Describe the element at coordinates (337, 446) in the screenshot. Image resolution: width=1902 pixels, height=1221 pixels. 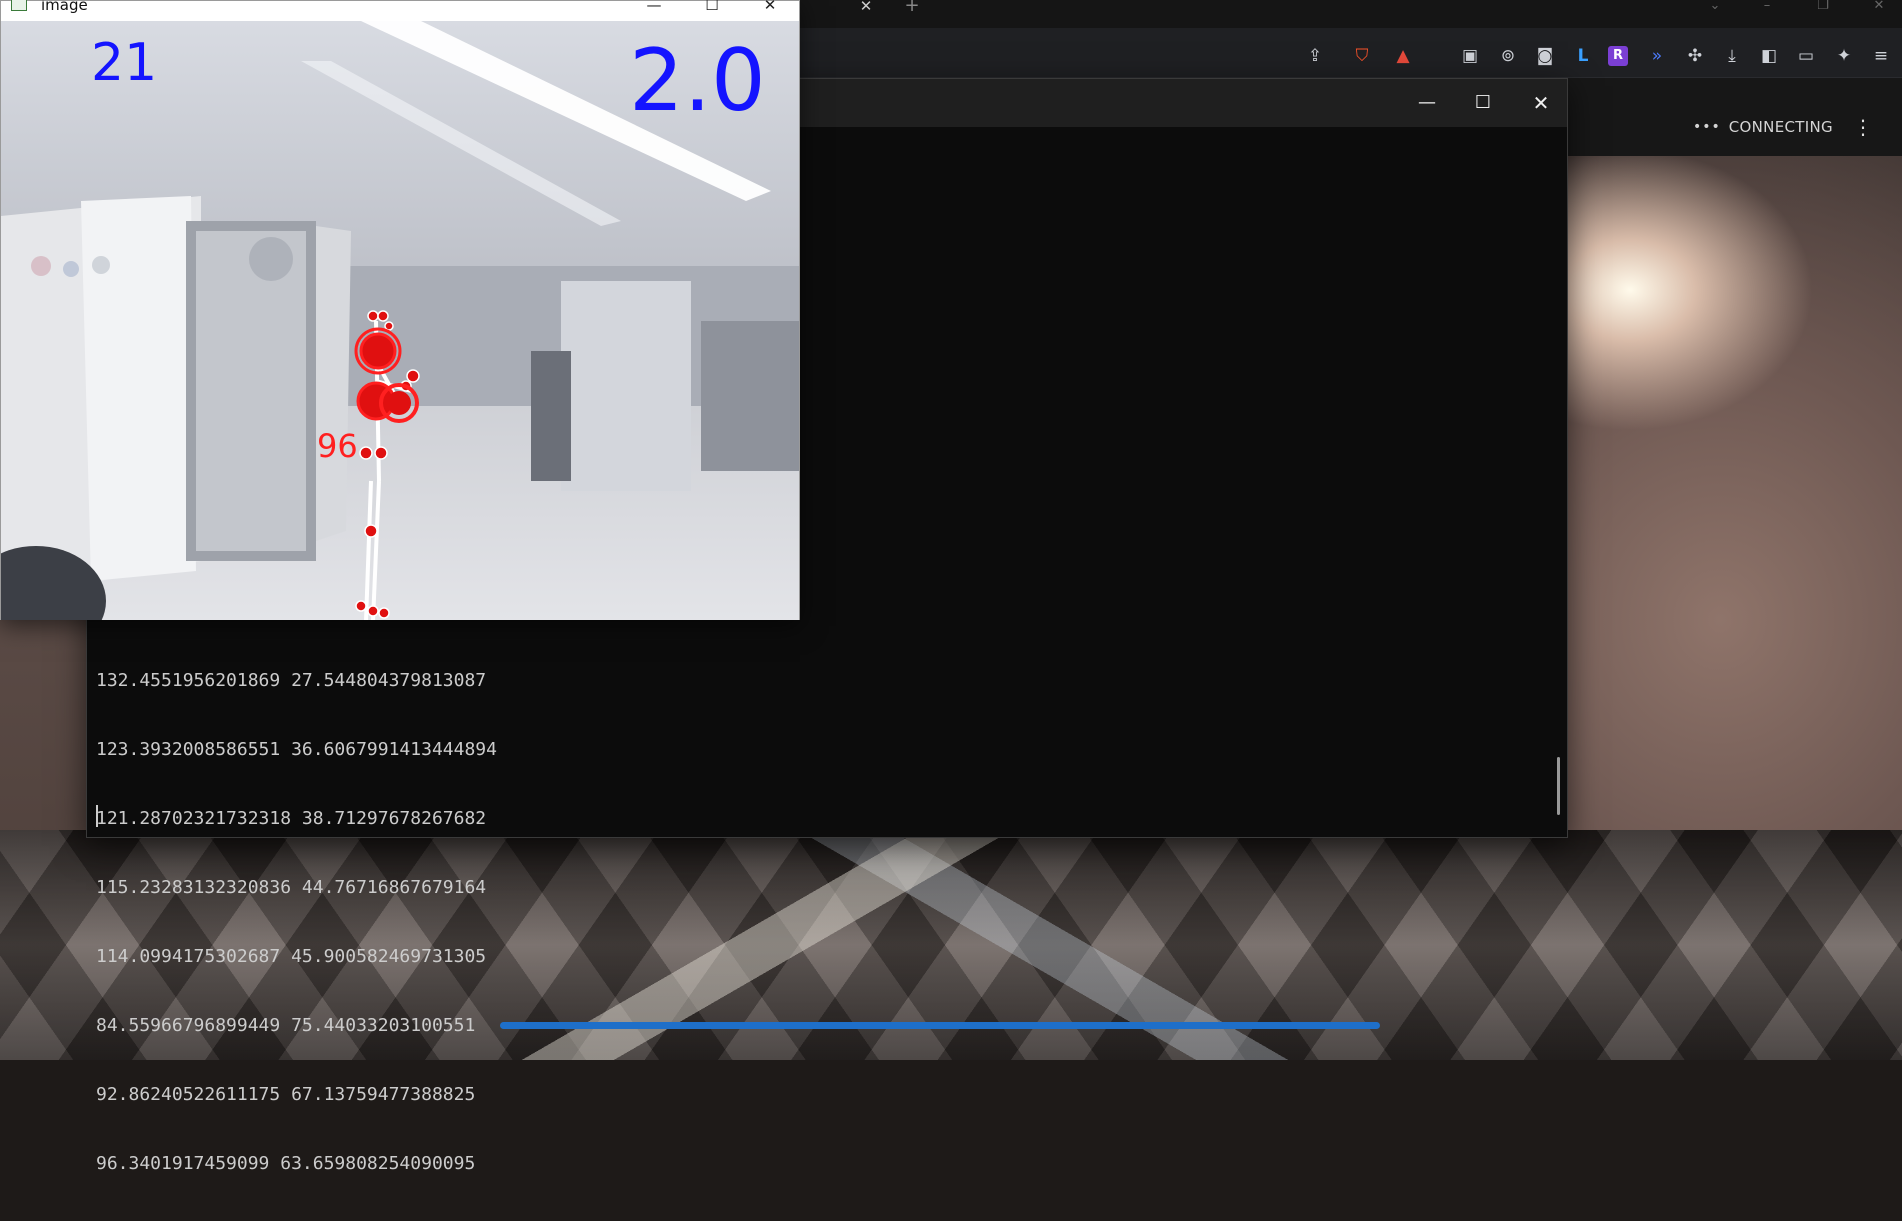
I see `joint-angle-overlay: 96` at that location.